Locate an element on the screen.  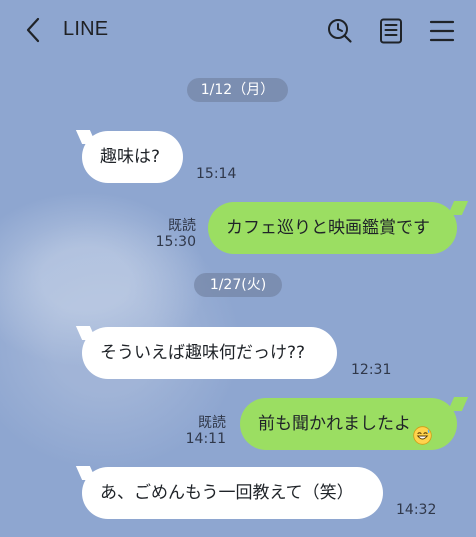
clock-search-icon is located at coordinates (340, 31).